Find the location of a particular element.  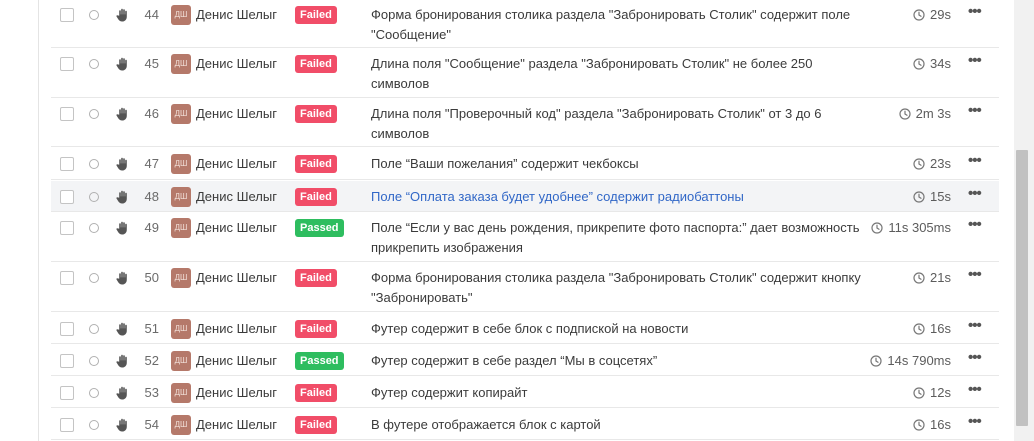

test-number: 44 is located at coordinates (151, 14).